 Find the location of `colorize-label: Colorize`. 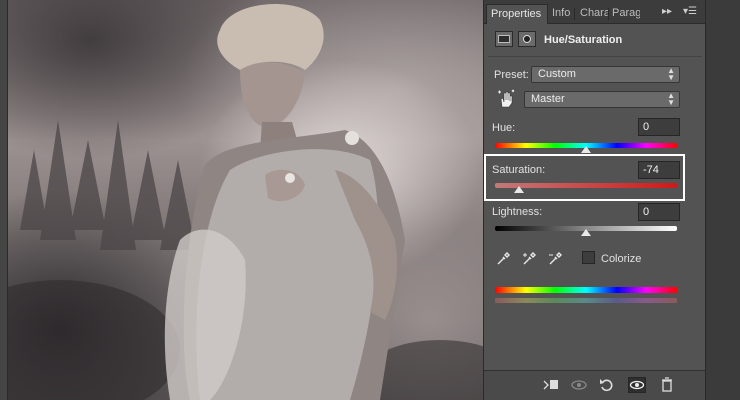

colorize-label: Colorize is located at coordinates (621, 259).